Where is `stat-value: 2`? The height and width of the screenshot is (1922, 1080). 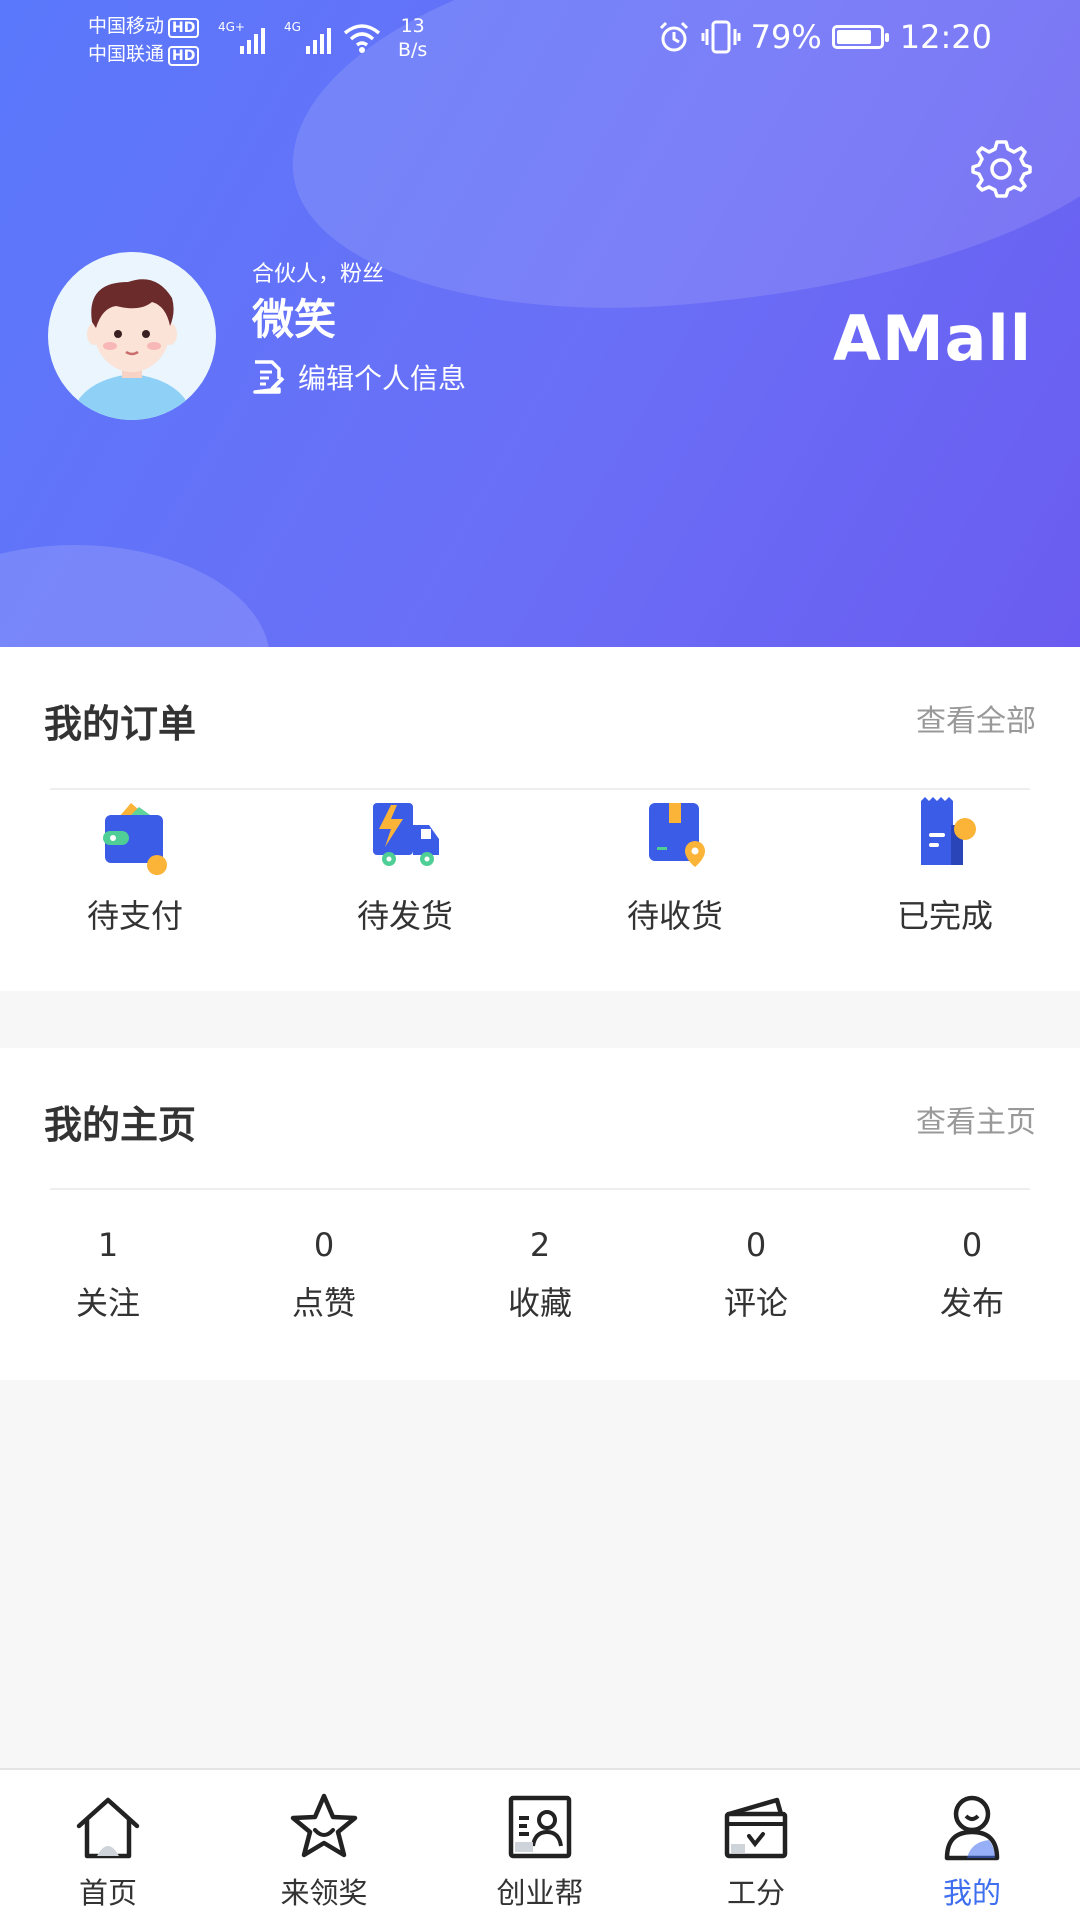 stat-value: 2 is located at coordinates (540, 1245).